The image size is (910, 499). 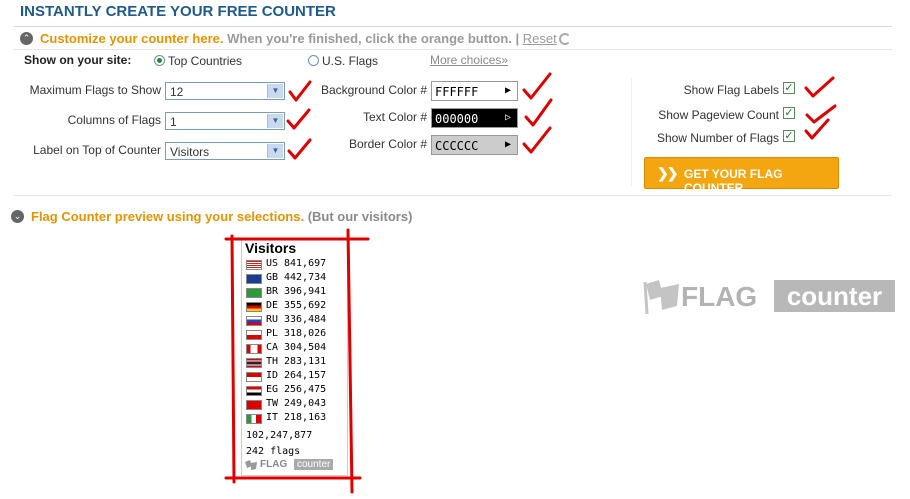 What do you see at coordinates (350, 361) in the screenshot?
I see `annotation-box-right` at bounding box center [350, 361].